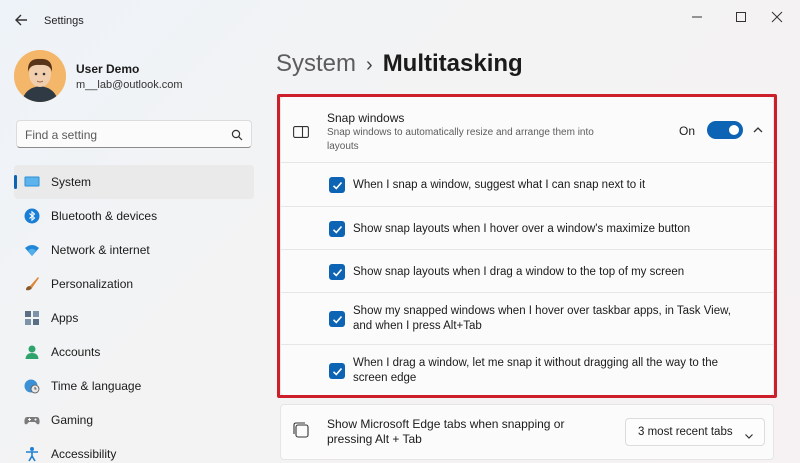 The image size is (800, 463). What do you see at coordinates (758, 130) in the screenshot?
I see `chevron-up-icon` at bounding box center [758, 130].